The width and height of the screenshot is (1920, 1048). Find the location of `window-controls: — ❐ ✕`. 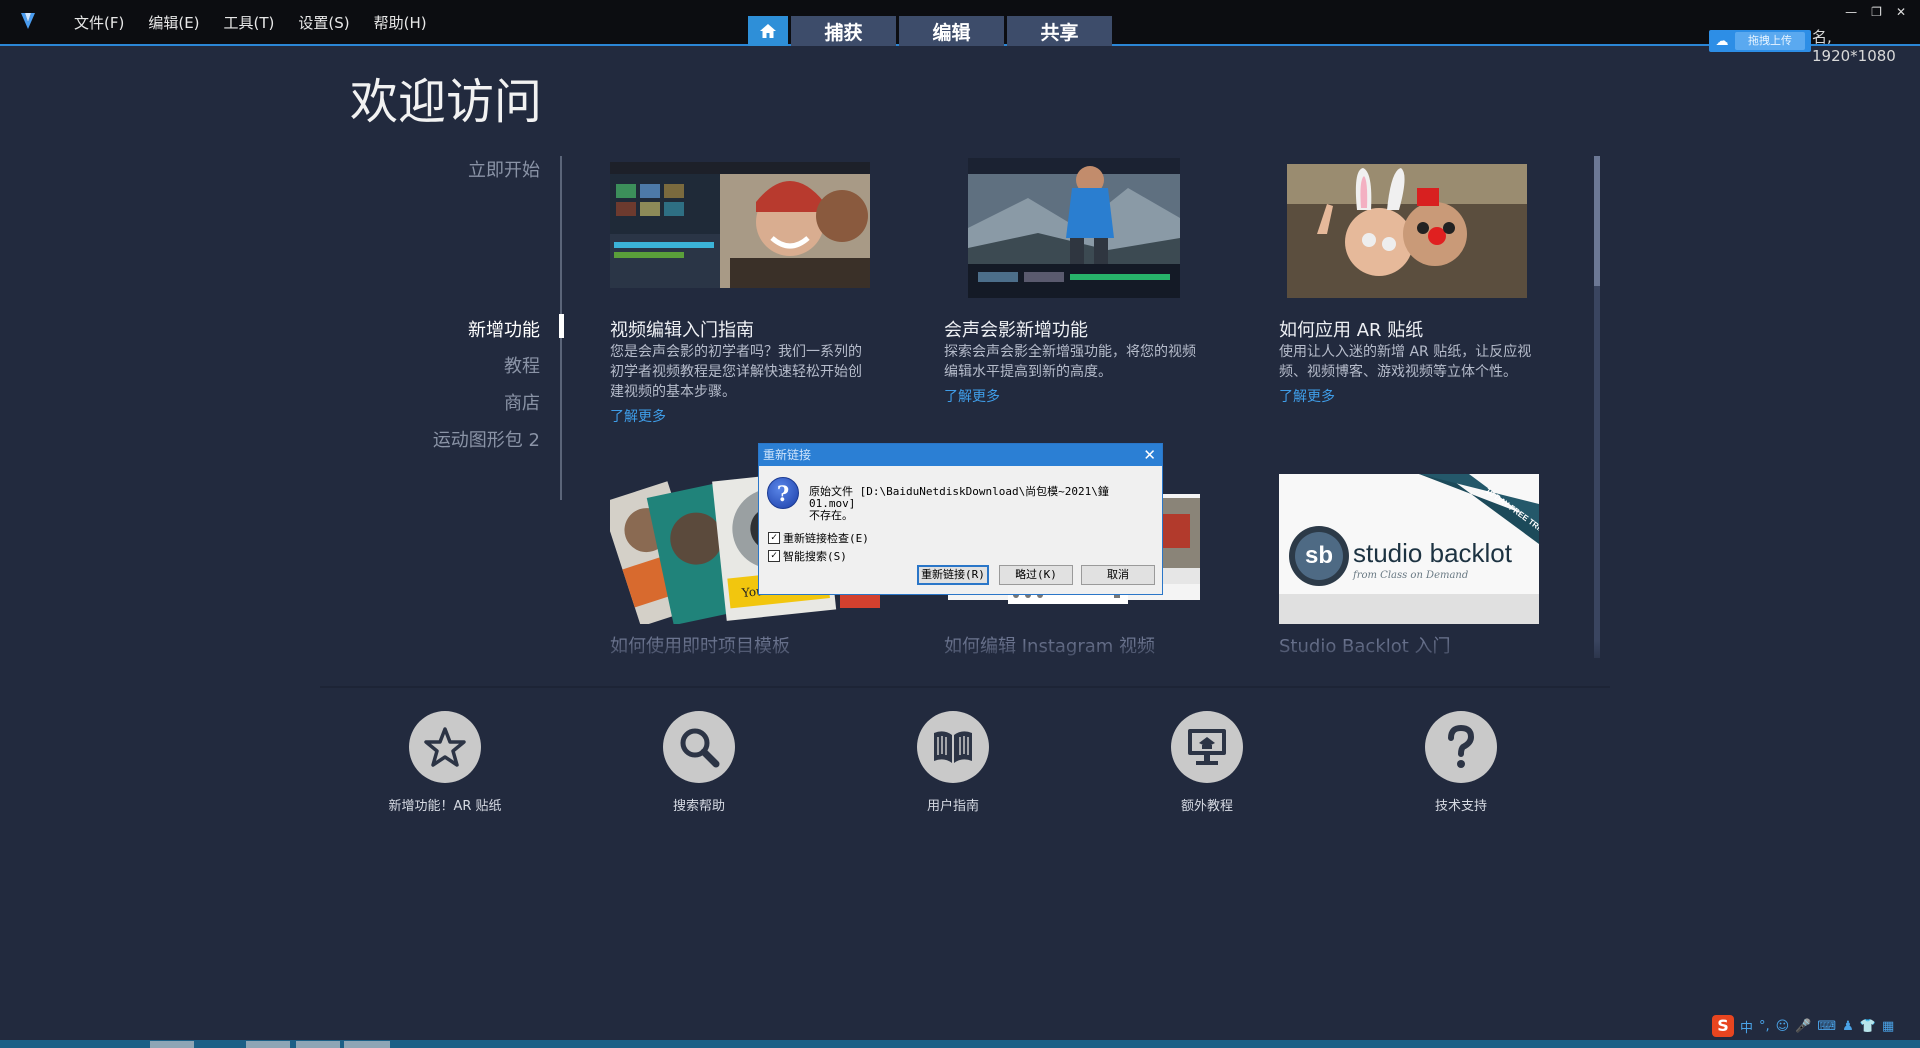

window-controls: — ❐ ✕ is located at coordinates (1875, 12).